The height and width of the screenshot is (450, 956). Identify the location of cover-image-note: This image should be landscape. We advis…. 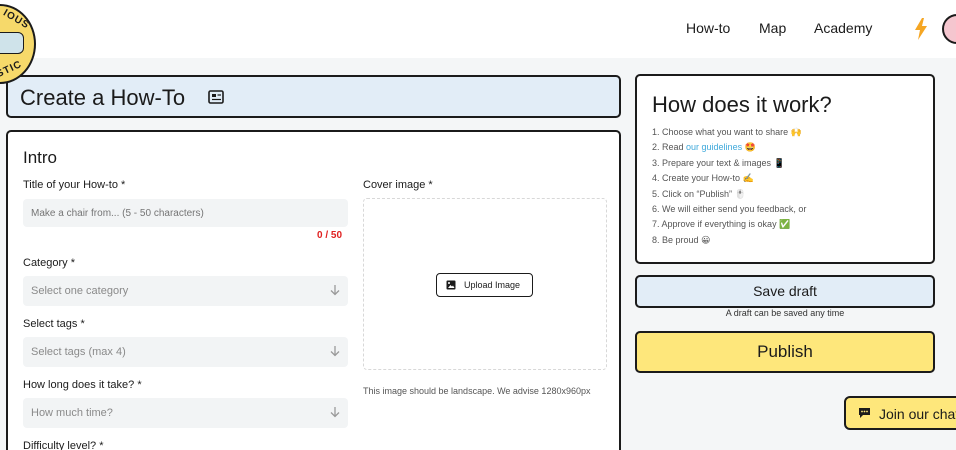
(477, 391).